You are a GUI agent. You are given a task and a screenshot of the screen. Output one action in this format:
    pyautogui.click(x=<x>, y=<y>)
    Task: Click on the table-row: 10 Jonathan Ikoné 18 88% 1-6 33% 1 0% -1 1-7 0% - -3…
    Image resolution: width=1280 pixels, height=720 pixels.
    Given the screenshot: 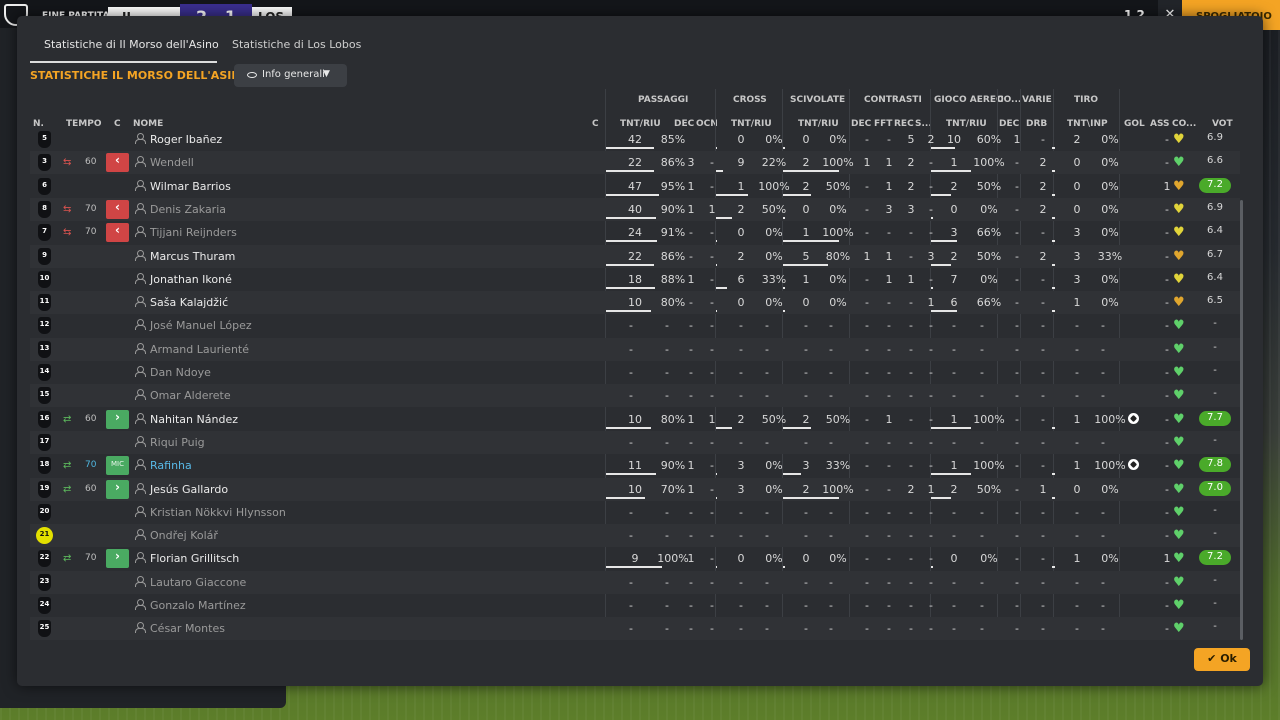 What is the action you would take?
    pyautogui.click(x=635, y=279)
    